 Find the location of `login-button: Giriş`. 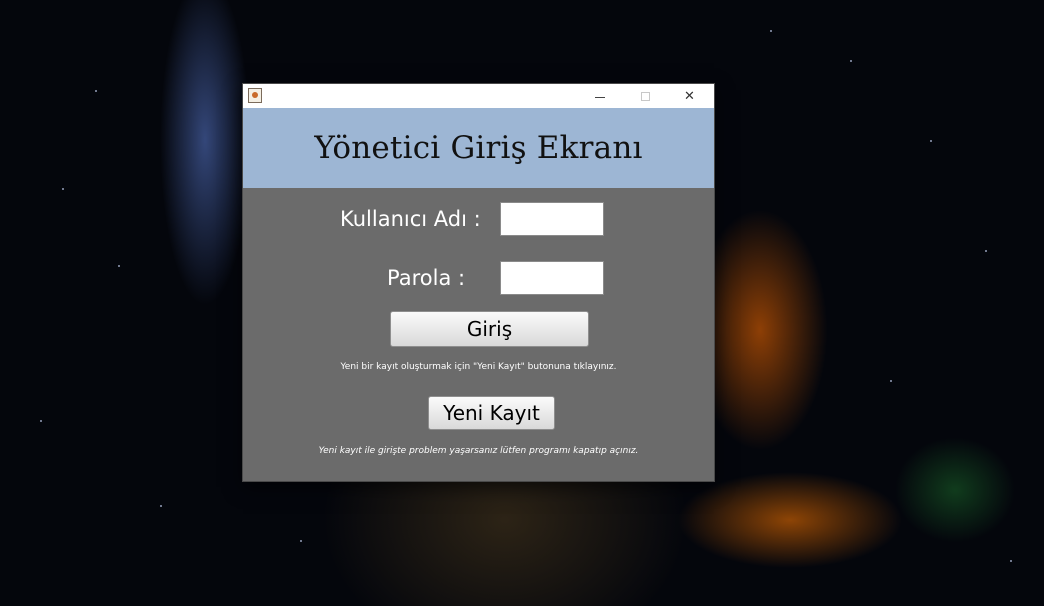

login-button: Giriş is located at coordinates (489, 329).